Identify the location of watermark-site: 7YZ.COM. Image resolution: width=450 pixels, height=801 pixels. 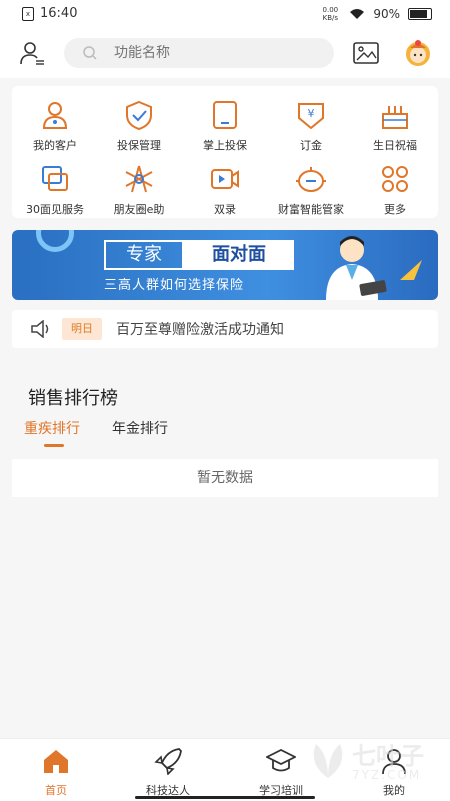
(387, 775).